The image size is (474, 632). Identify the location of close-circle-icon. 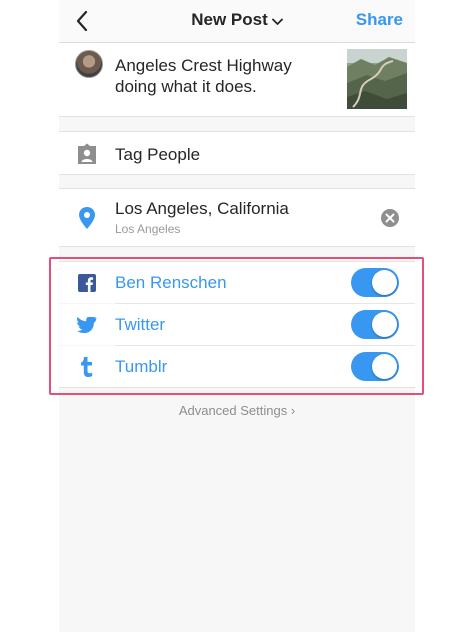
(390, 218).